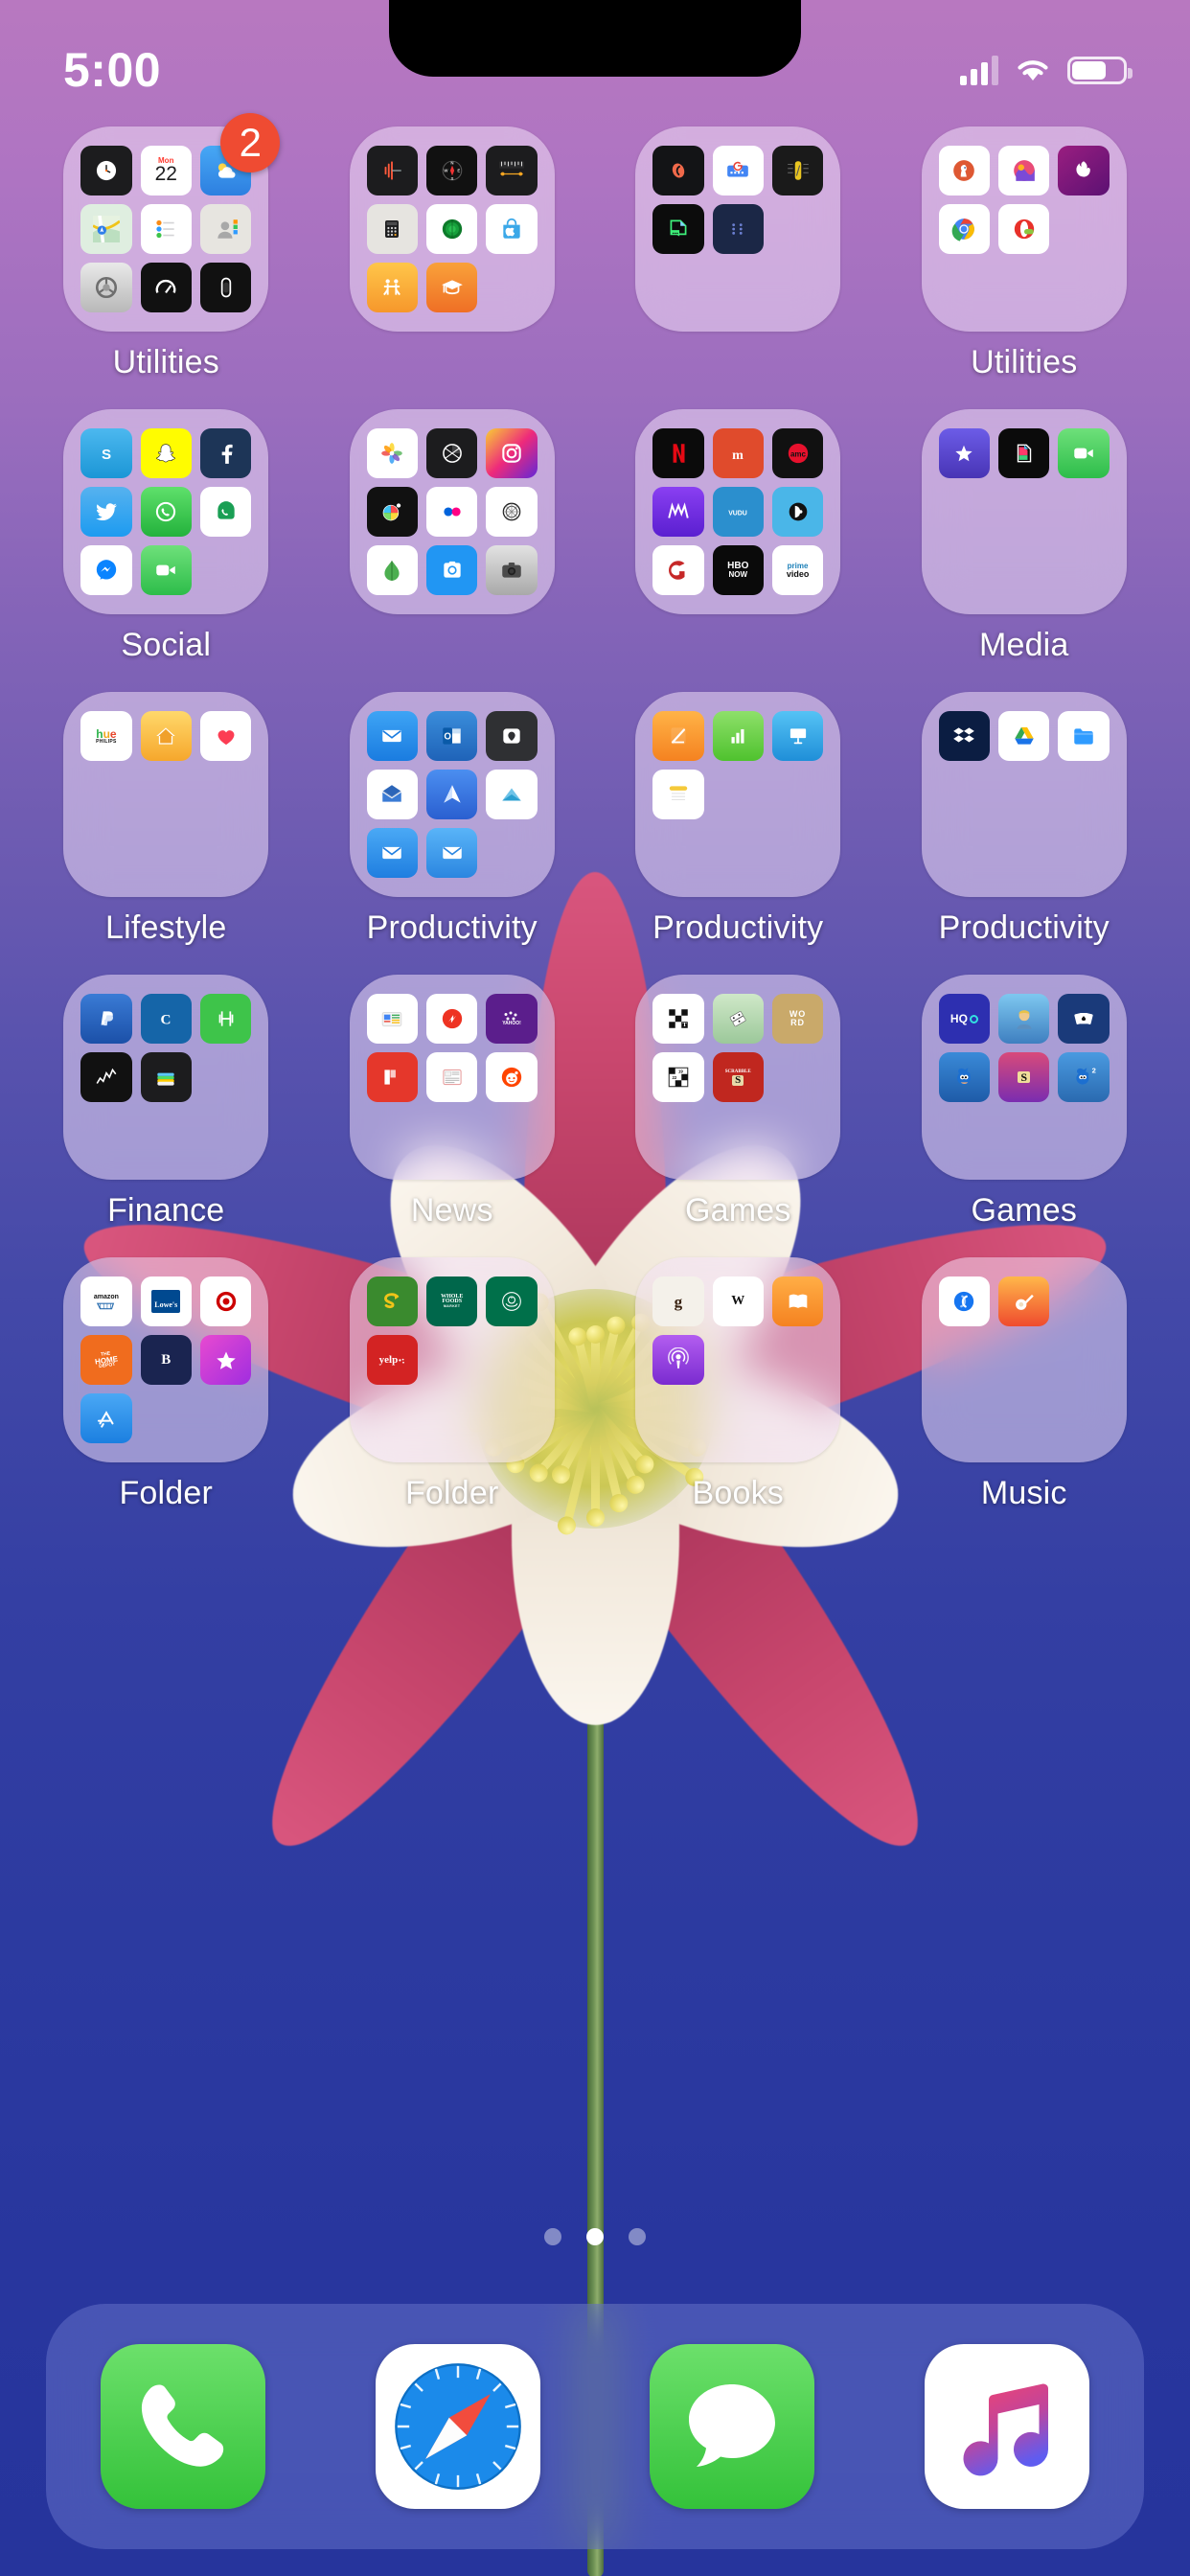 This screenshot has height=2576, width=1190. Describe the element at coordinates (1007, 2426) in the screenshot. I see `dock-app-music` at that location.